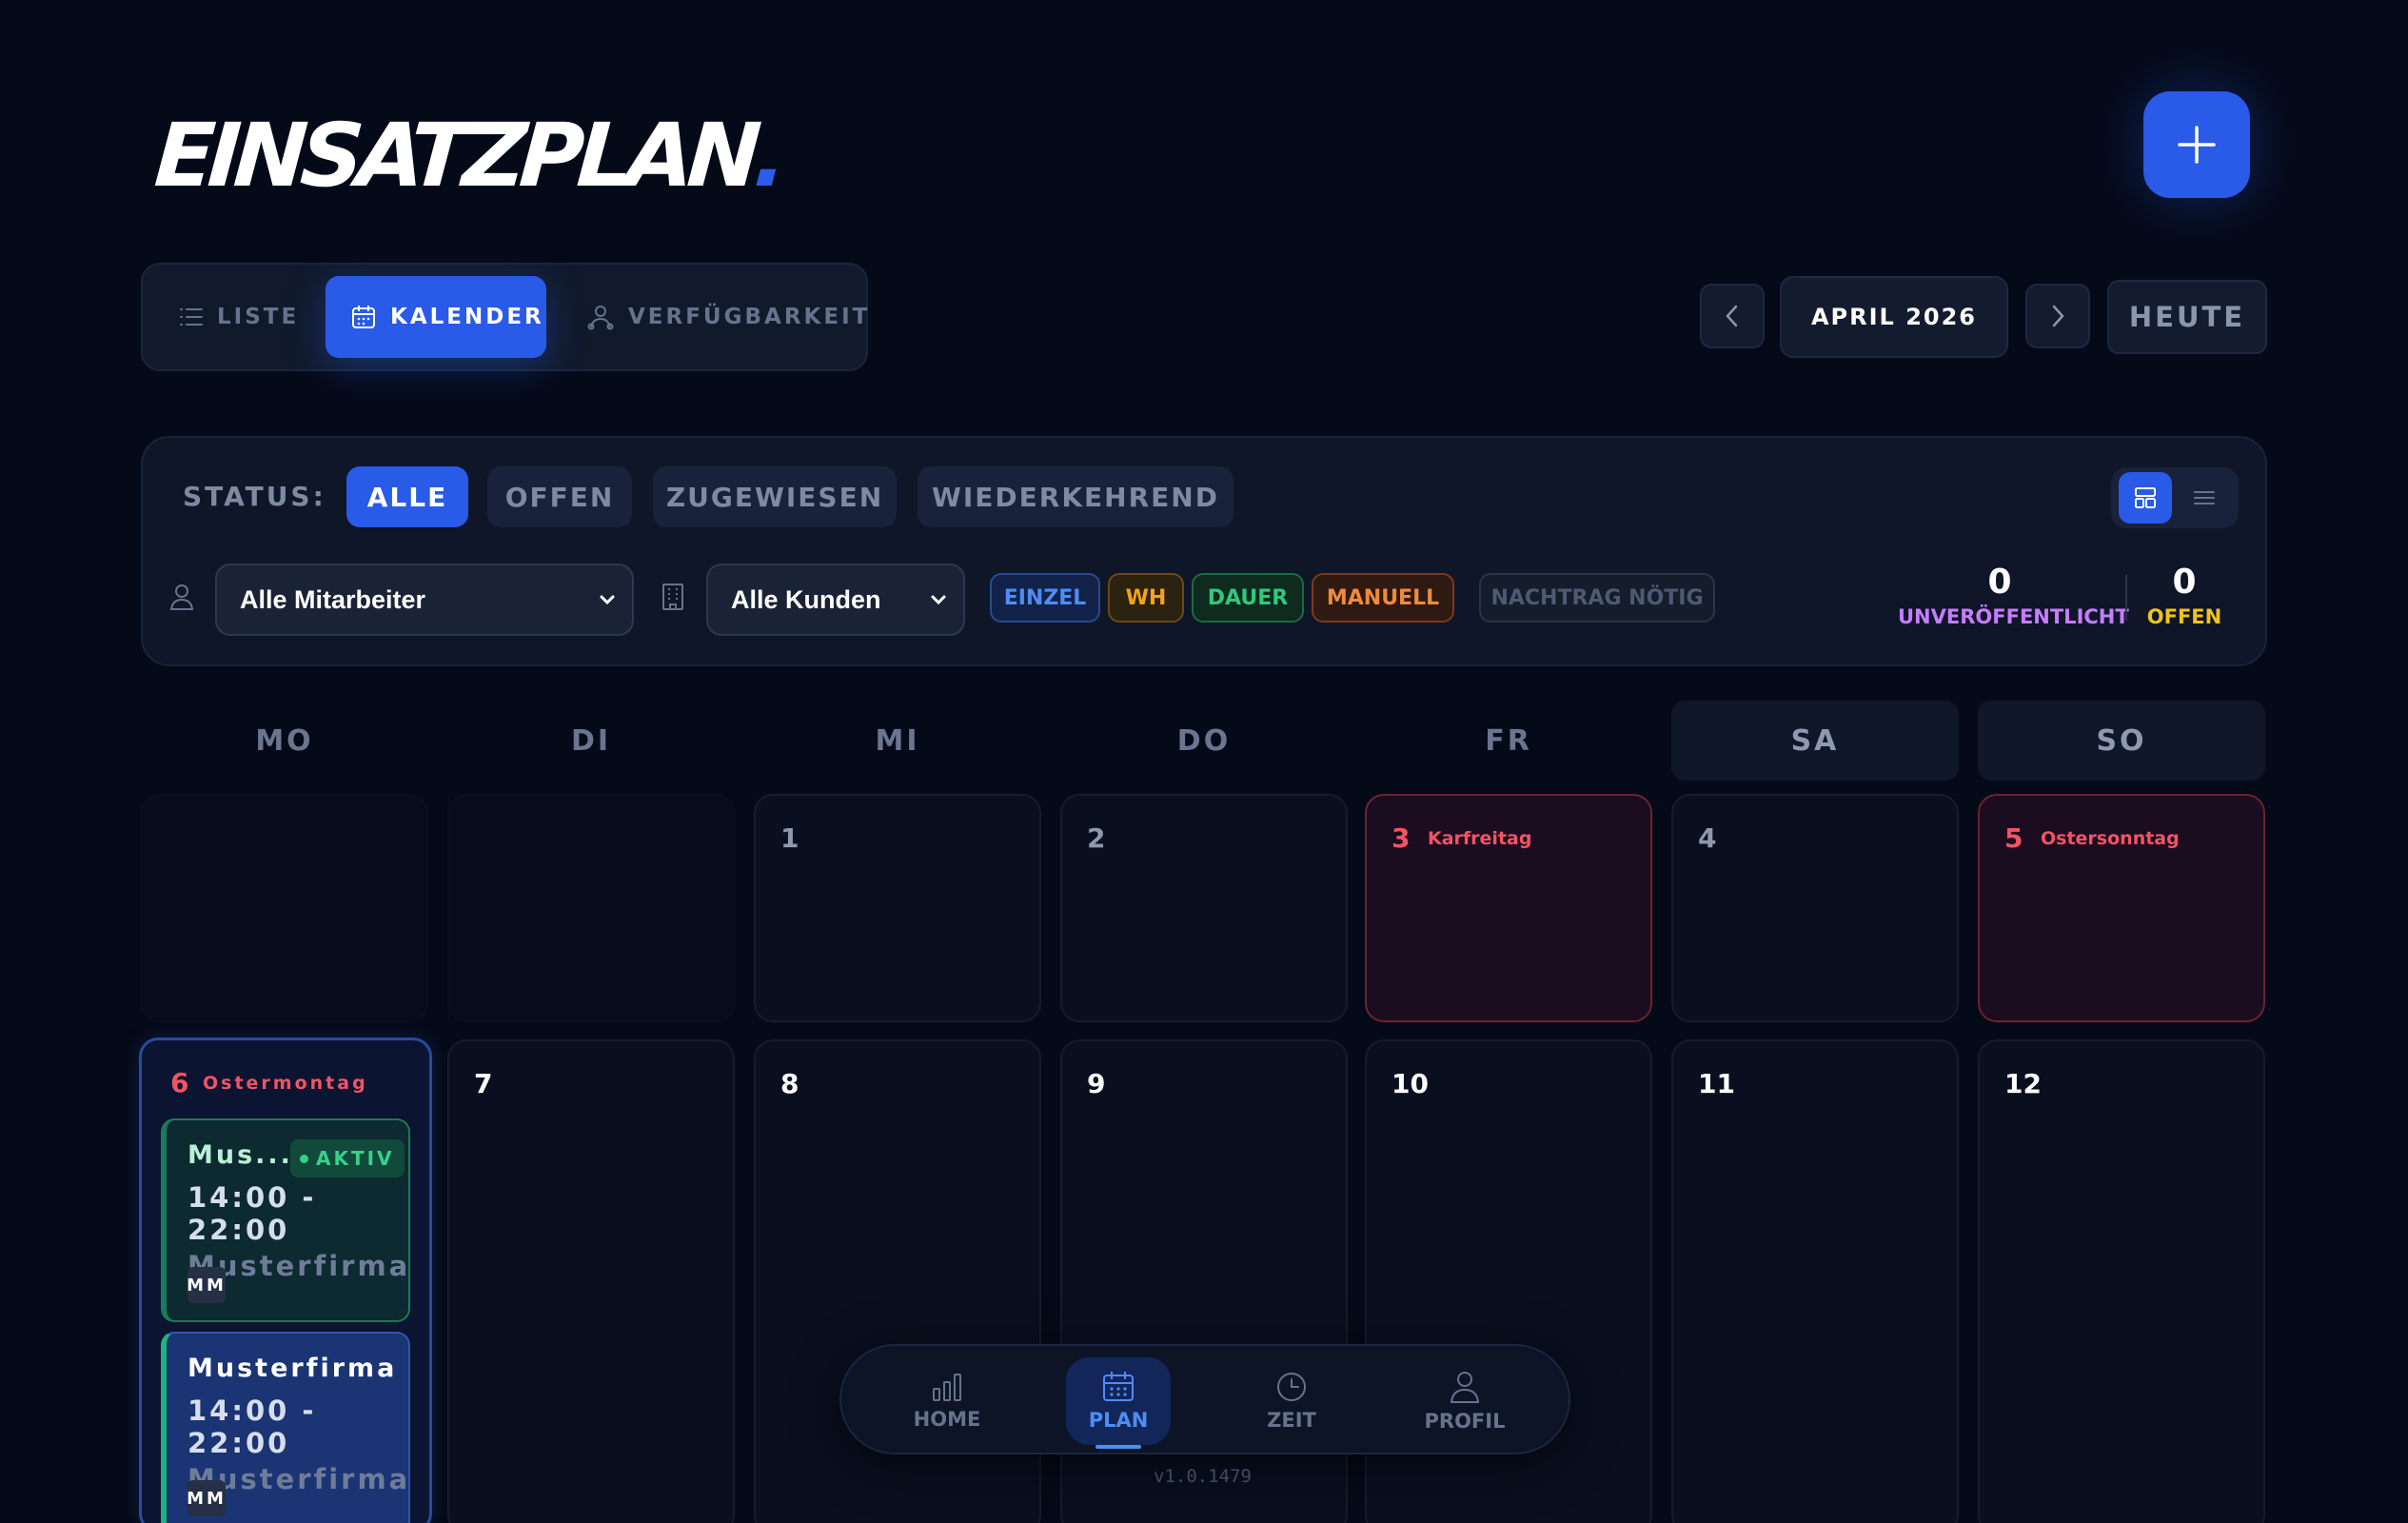 The image size is (2408, 1523). Describe the element at coordinates (1118, 1403) in the screenshot. I see `nav-plan: PLAN` at that location.